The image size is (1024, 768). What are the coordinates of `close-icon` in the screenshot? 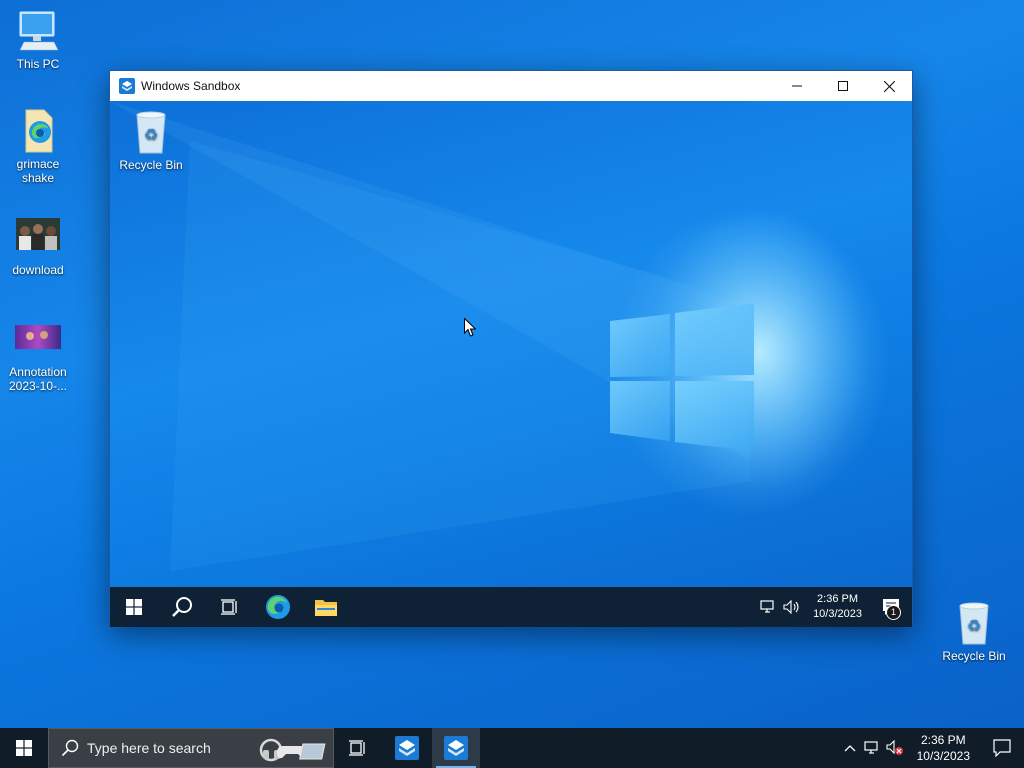 It's located at (889, 86).